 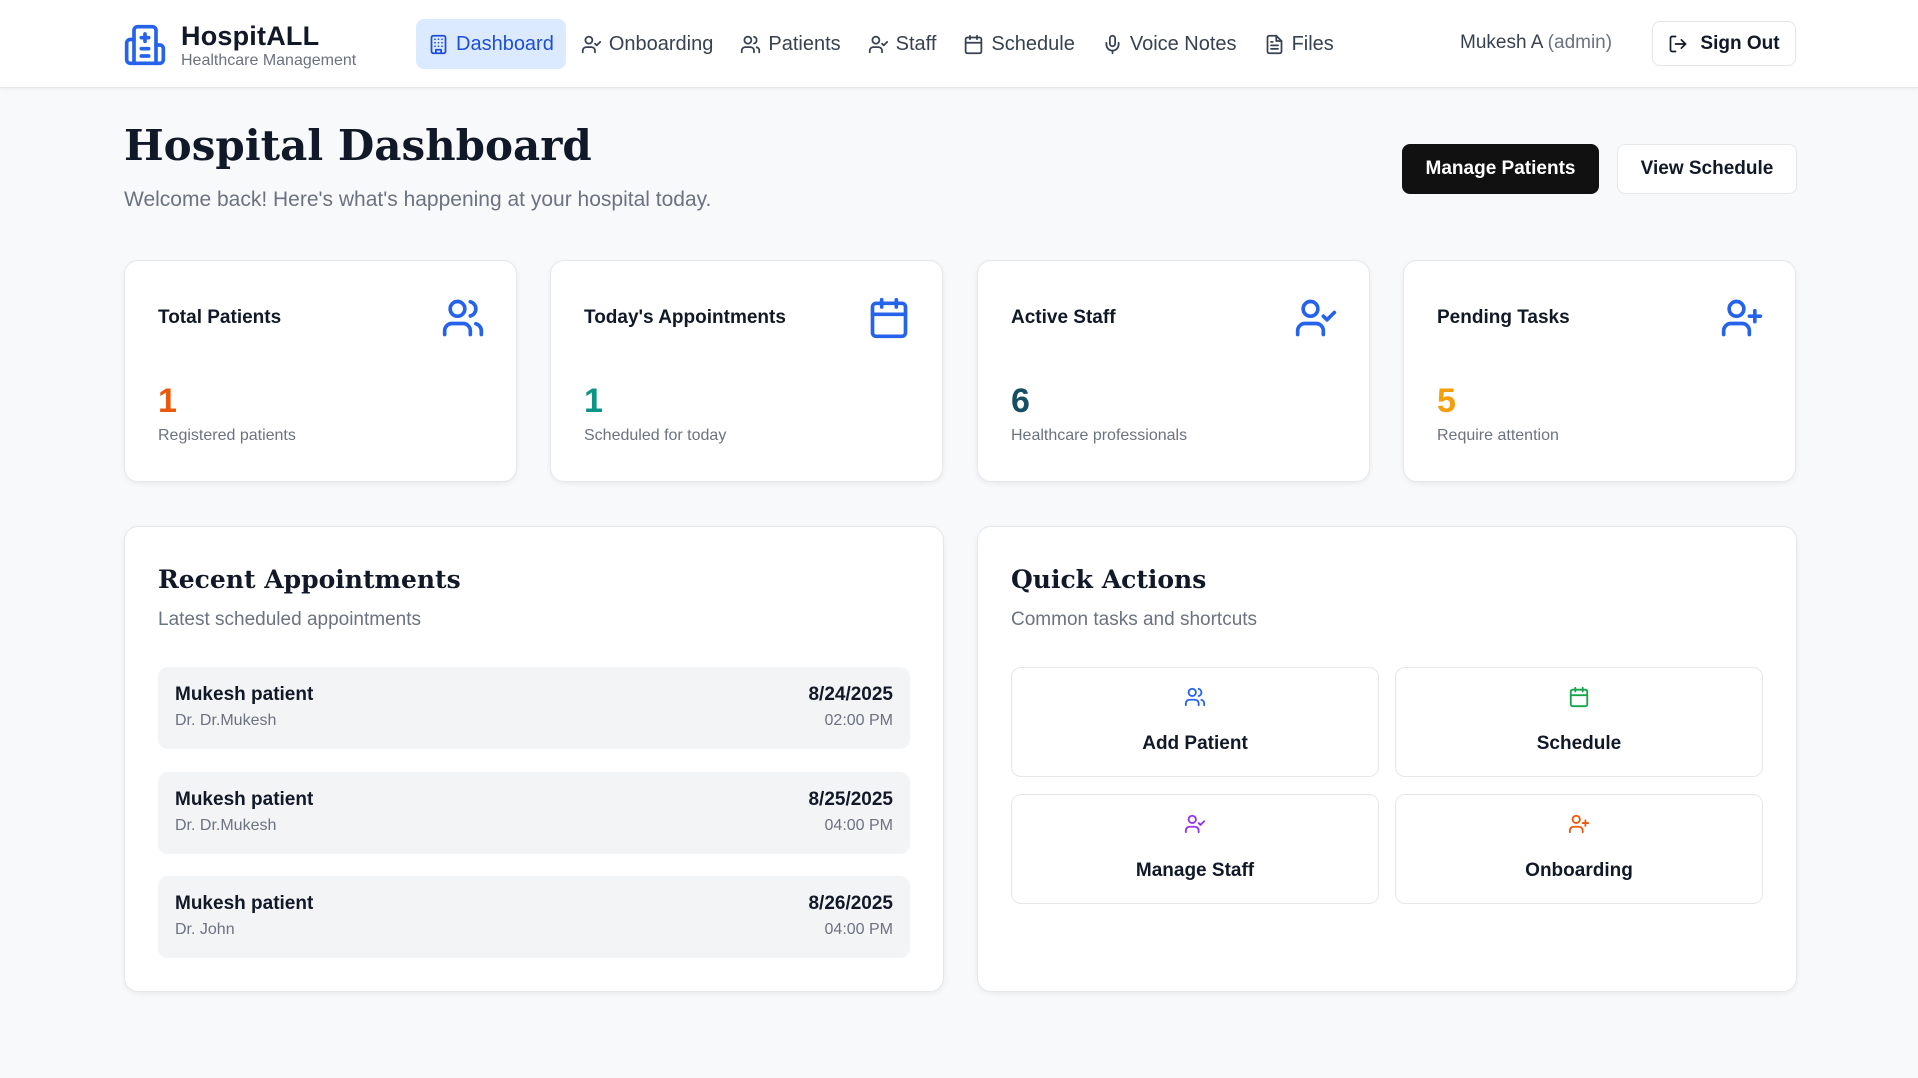 What do you see at coordinates (1503, 317) in the screenshot?
I see `stat-label: Pending Tasks` at bounding box center [1503, 317].